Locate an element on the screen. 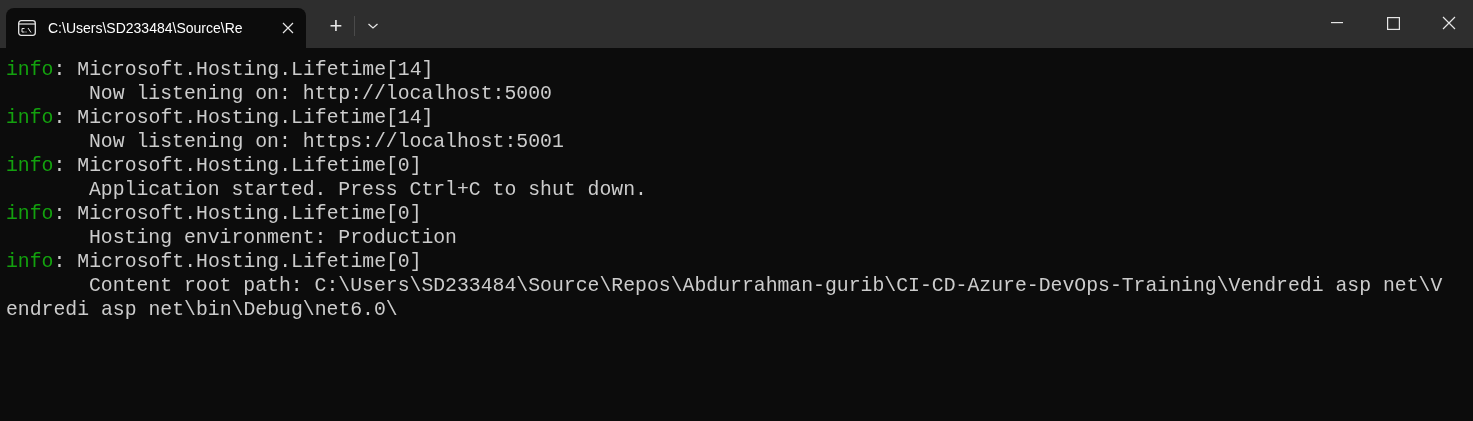 Image resolution: width=1473 pixels, height=421 pixels. log-message: Hosting environment: Production is located at coordinates (273, 238).